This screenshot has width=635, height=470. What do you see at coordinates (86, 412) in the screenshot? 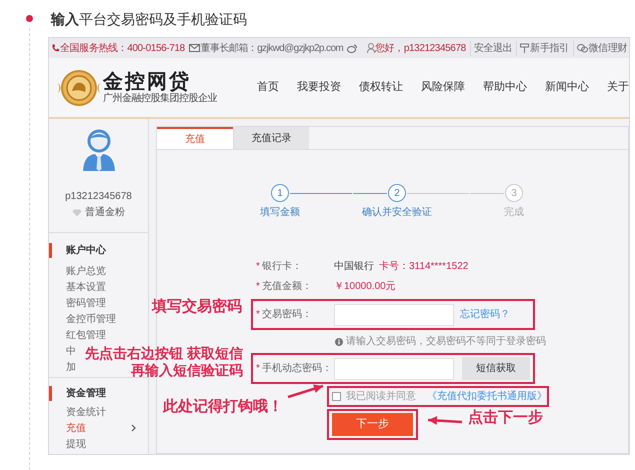
I see `sidebar-item: 资金统计` at bounding box center [86, 412].